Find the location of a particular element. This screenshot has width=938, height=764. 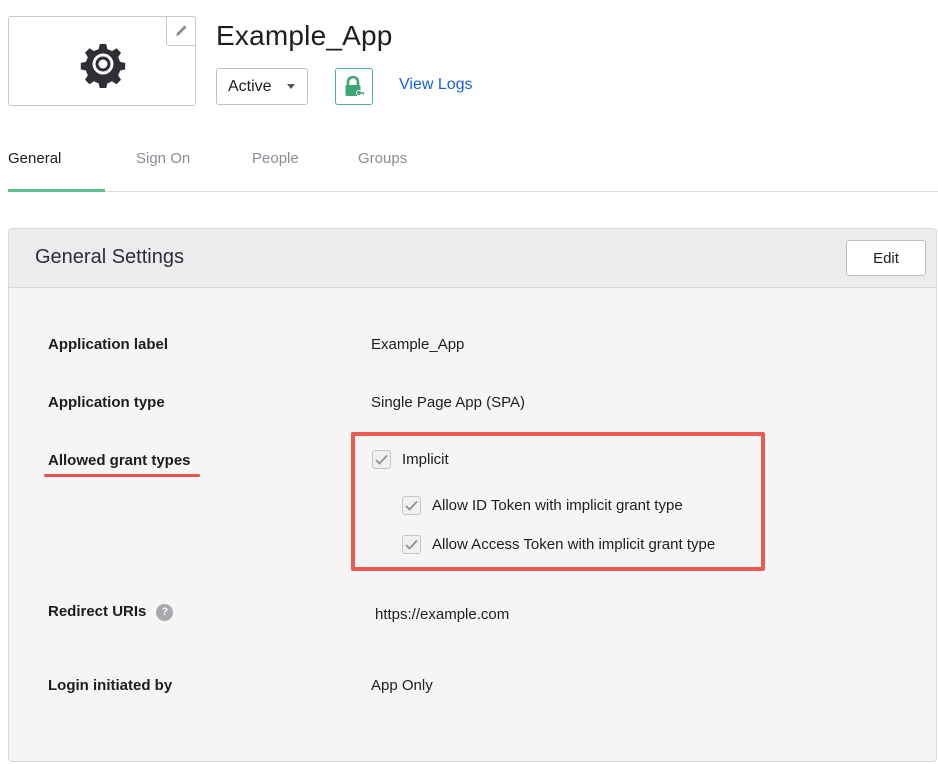

login-initiated-value: App Only is located at coordinates (402, 685).